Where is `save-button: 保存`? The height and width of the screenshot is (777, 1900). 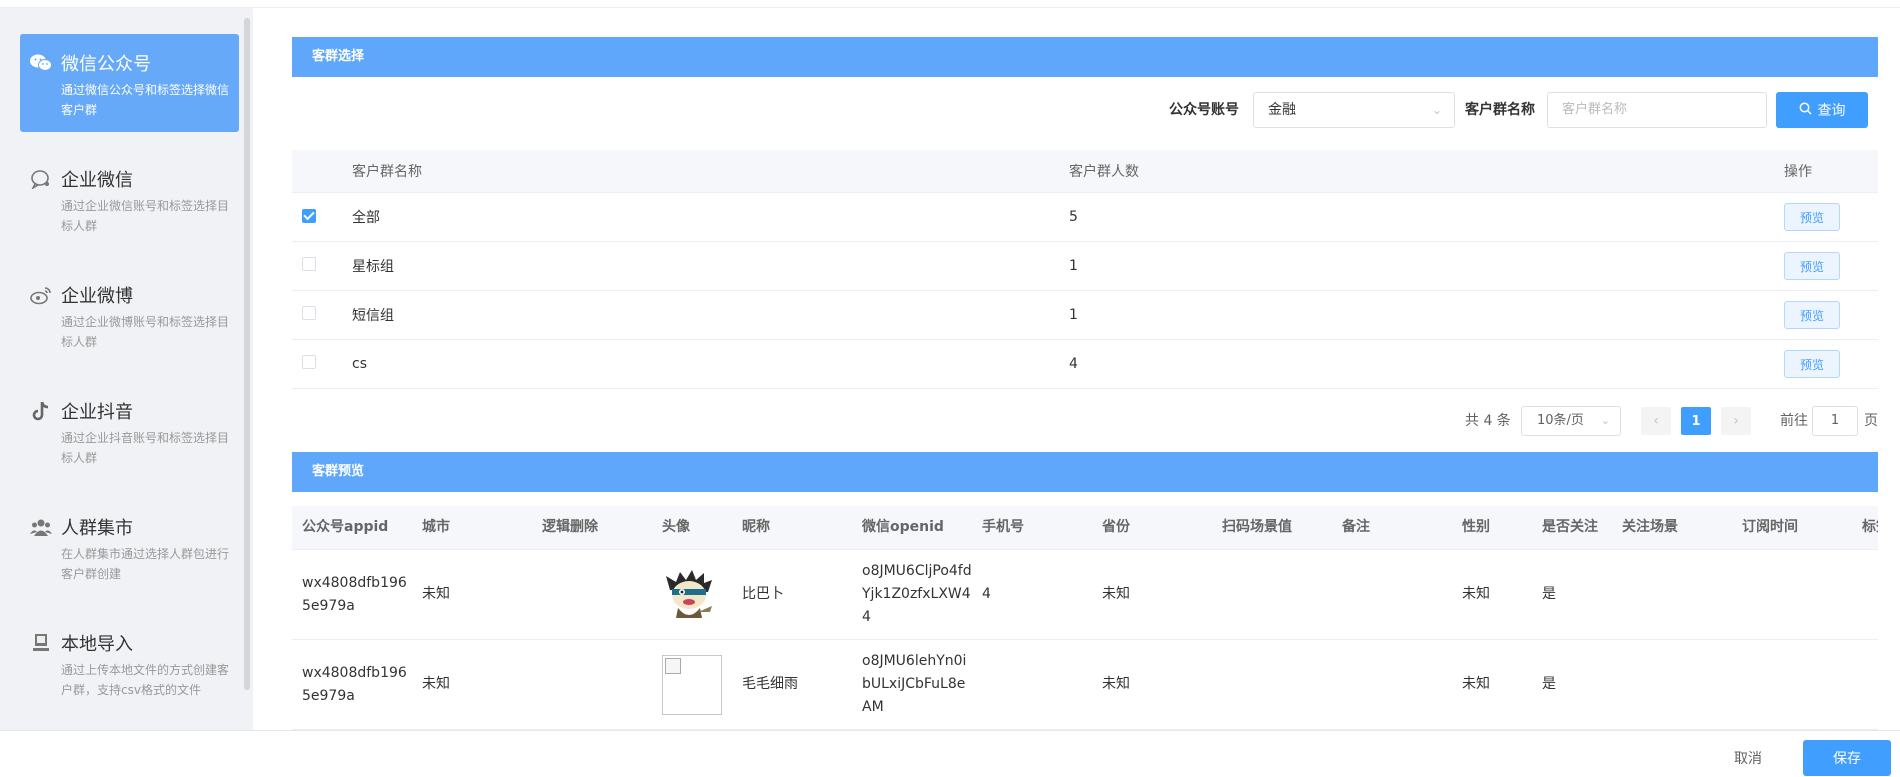 save-button: 保存 is located at coordinates (1847, 758).